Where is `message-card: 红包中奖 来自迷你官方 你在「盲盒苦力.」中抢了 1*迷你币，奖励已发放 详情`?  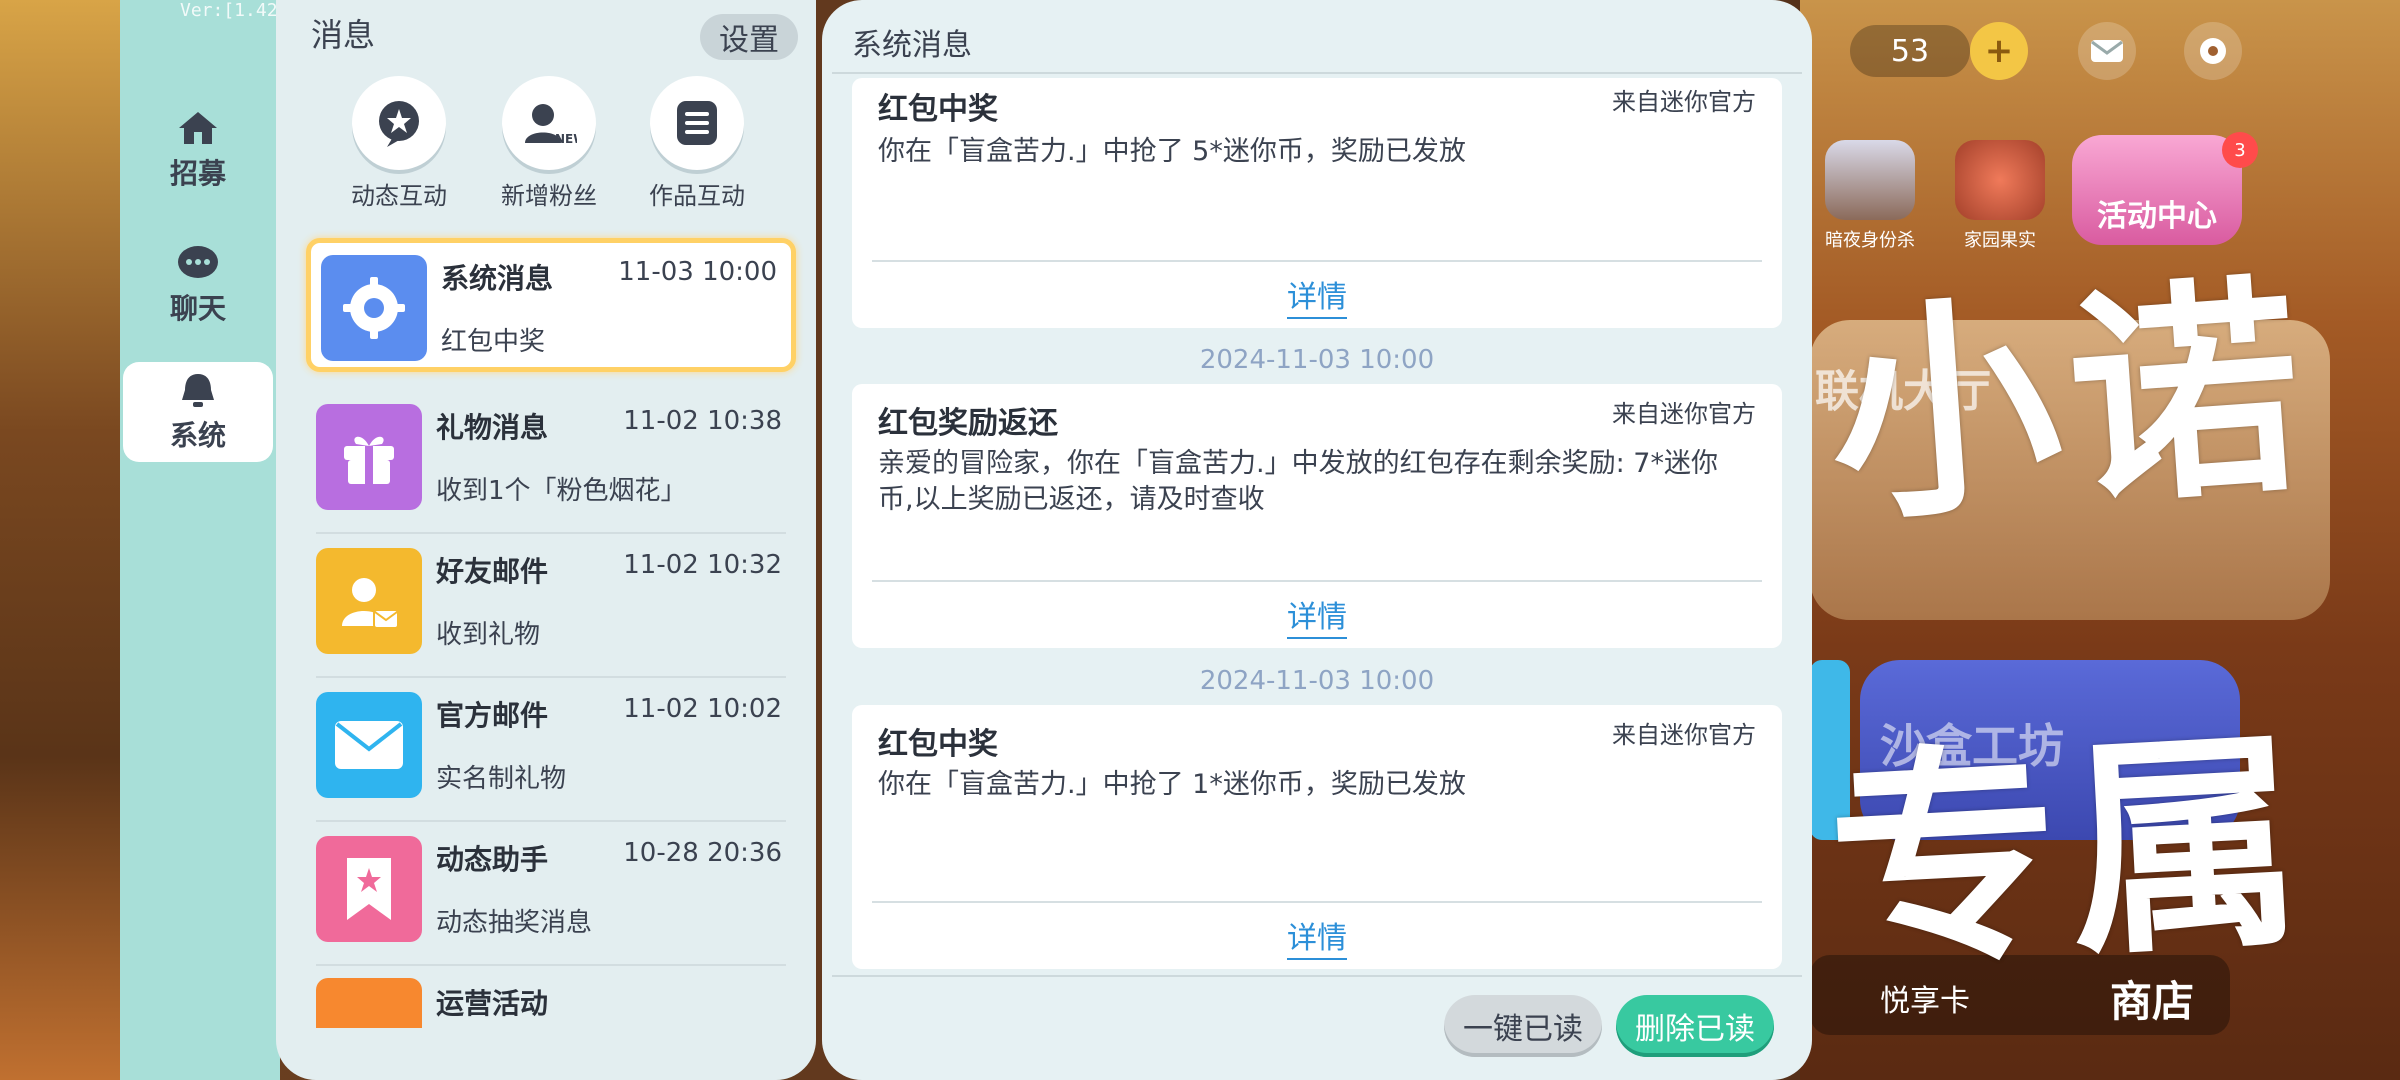 message-card: 红包中奖 来自迷你官方 你在「盲盒苦力.」中抢了 1*迷你币，奖励已发放 详情 is located at coordinates (1317, 837).